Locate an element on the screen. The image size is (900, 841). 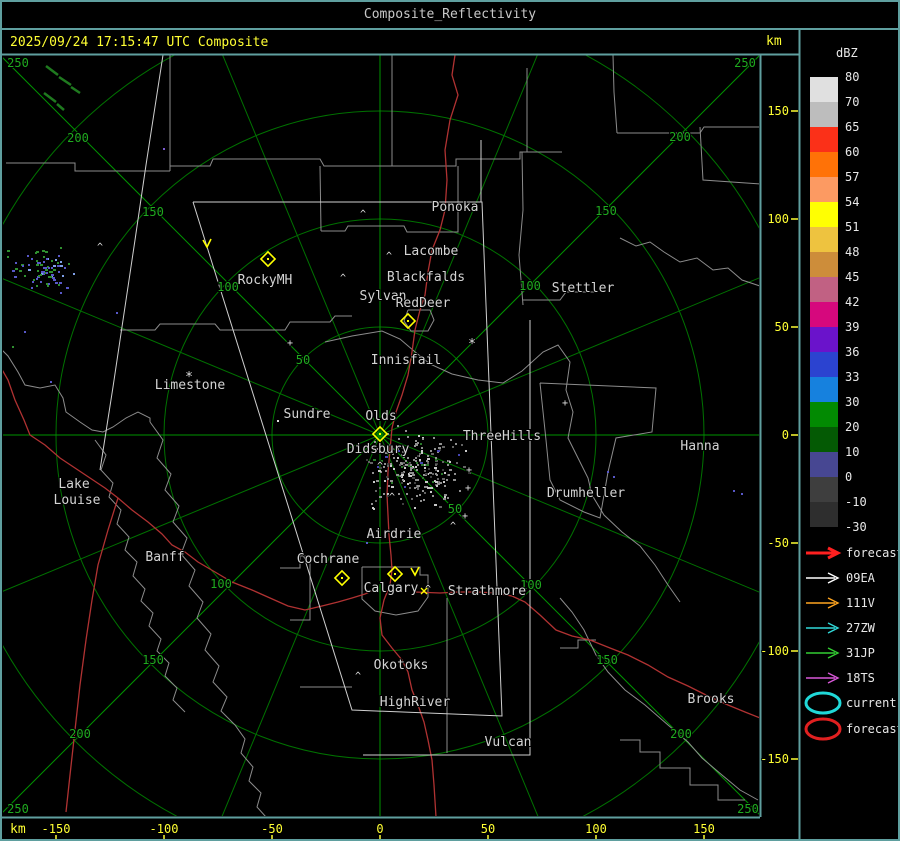
colorbar-value-label: -10 is located at coordinates (856, 502).